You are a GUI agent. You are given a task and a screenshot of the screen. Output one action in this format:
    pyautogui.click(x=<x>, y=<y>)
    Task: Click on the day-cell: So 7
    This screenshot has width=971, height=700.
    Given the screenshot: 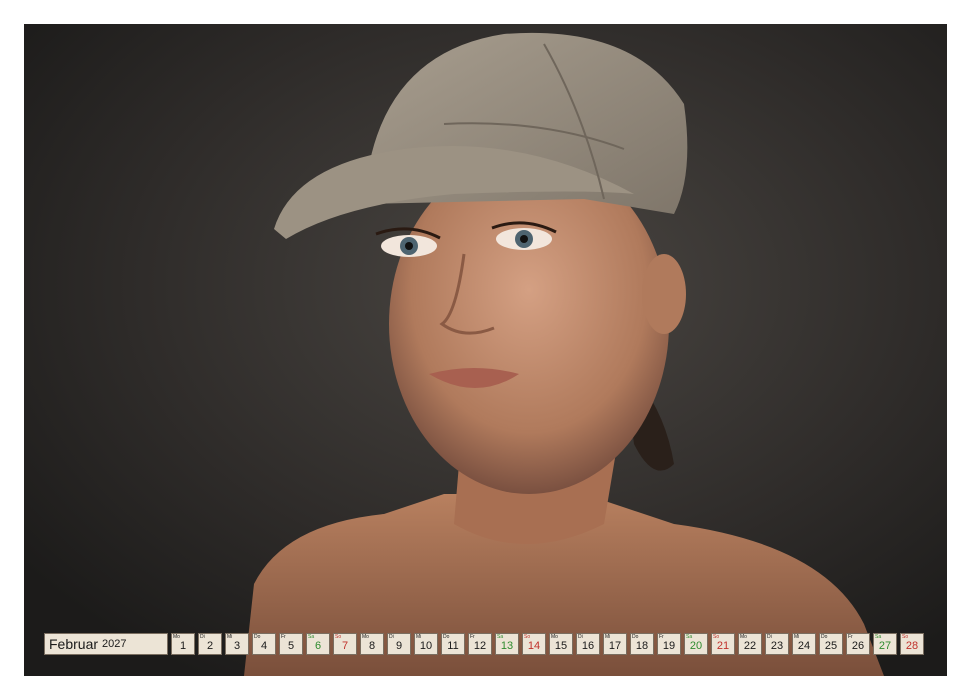 What is the action you would take?
    pyautogui.click(x=345, y=644)
    